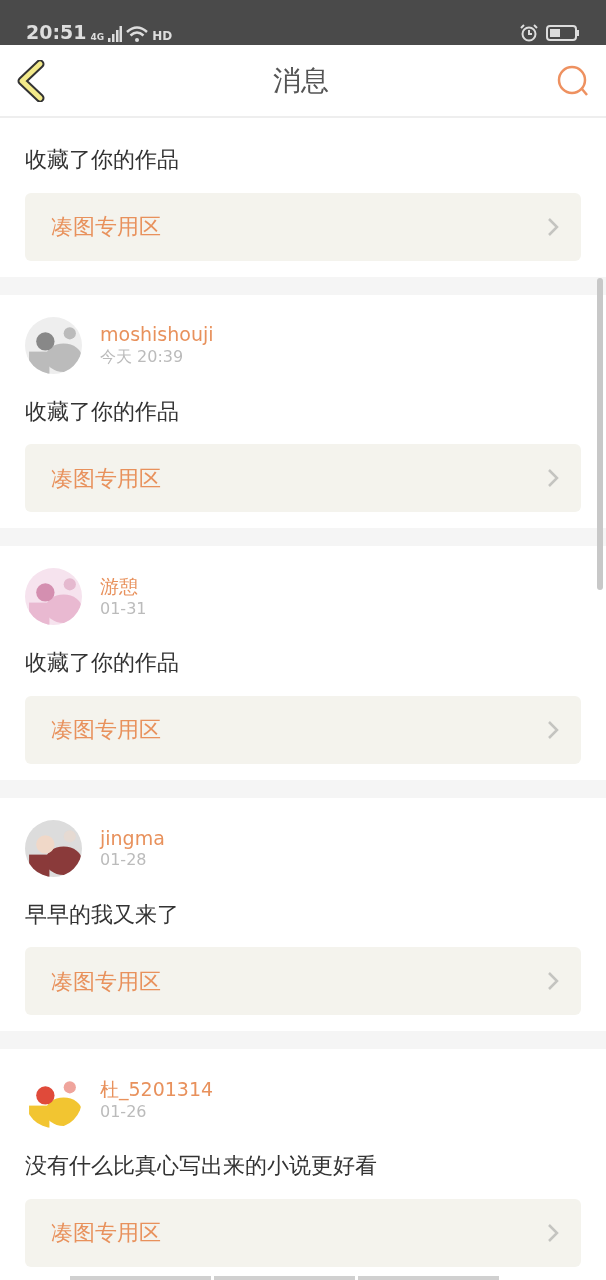 The image size is (606, 1280). Describe the element at coordinates (102, 914) in the screenshot. I see `message-text: 早早的我又来了` at that location.